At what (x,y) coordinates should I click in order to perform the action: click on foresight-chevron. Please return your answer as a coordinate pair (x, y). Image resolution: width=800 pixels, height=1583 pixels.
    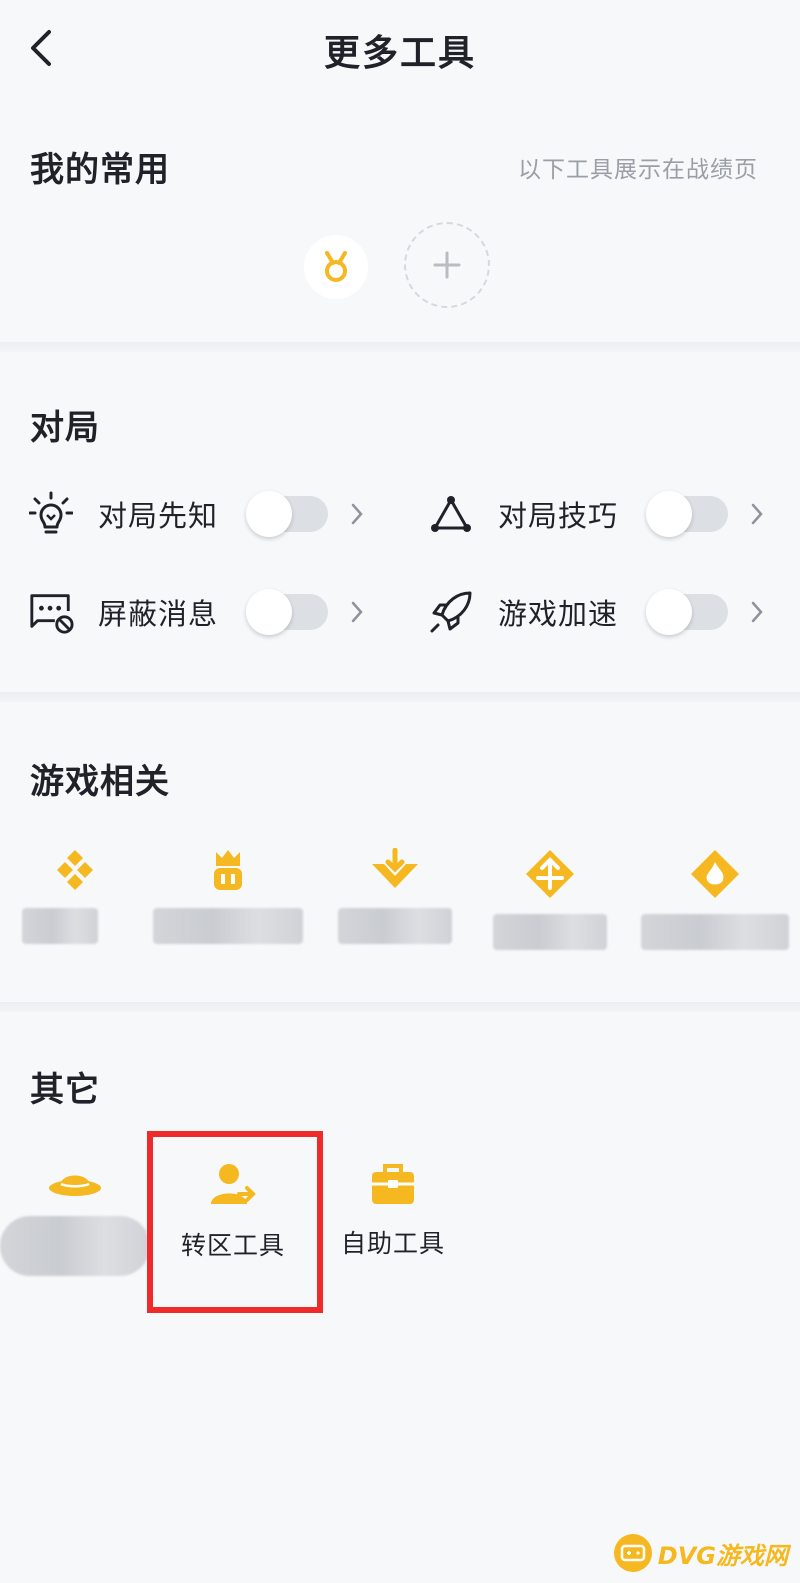
    Looking at the image, I should click on (359, 514).